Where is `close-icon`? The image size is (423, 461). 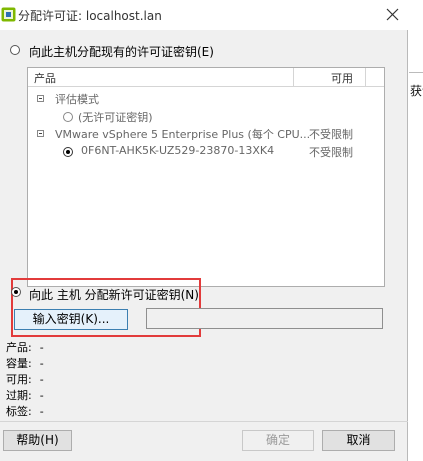
close-icon is located at coordinates (392, 14).